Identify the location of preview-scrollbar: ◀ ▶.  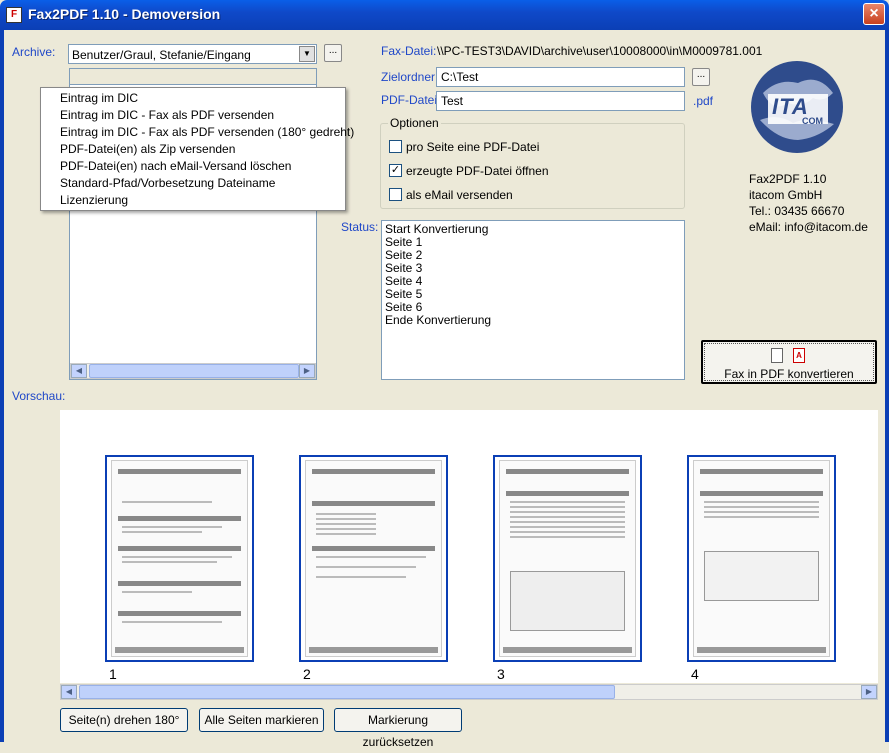
(469, 692).